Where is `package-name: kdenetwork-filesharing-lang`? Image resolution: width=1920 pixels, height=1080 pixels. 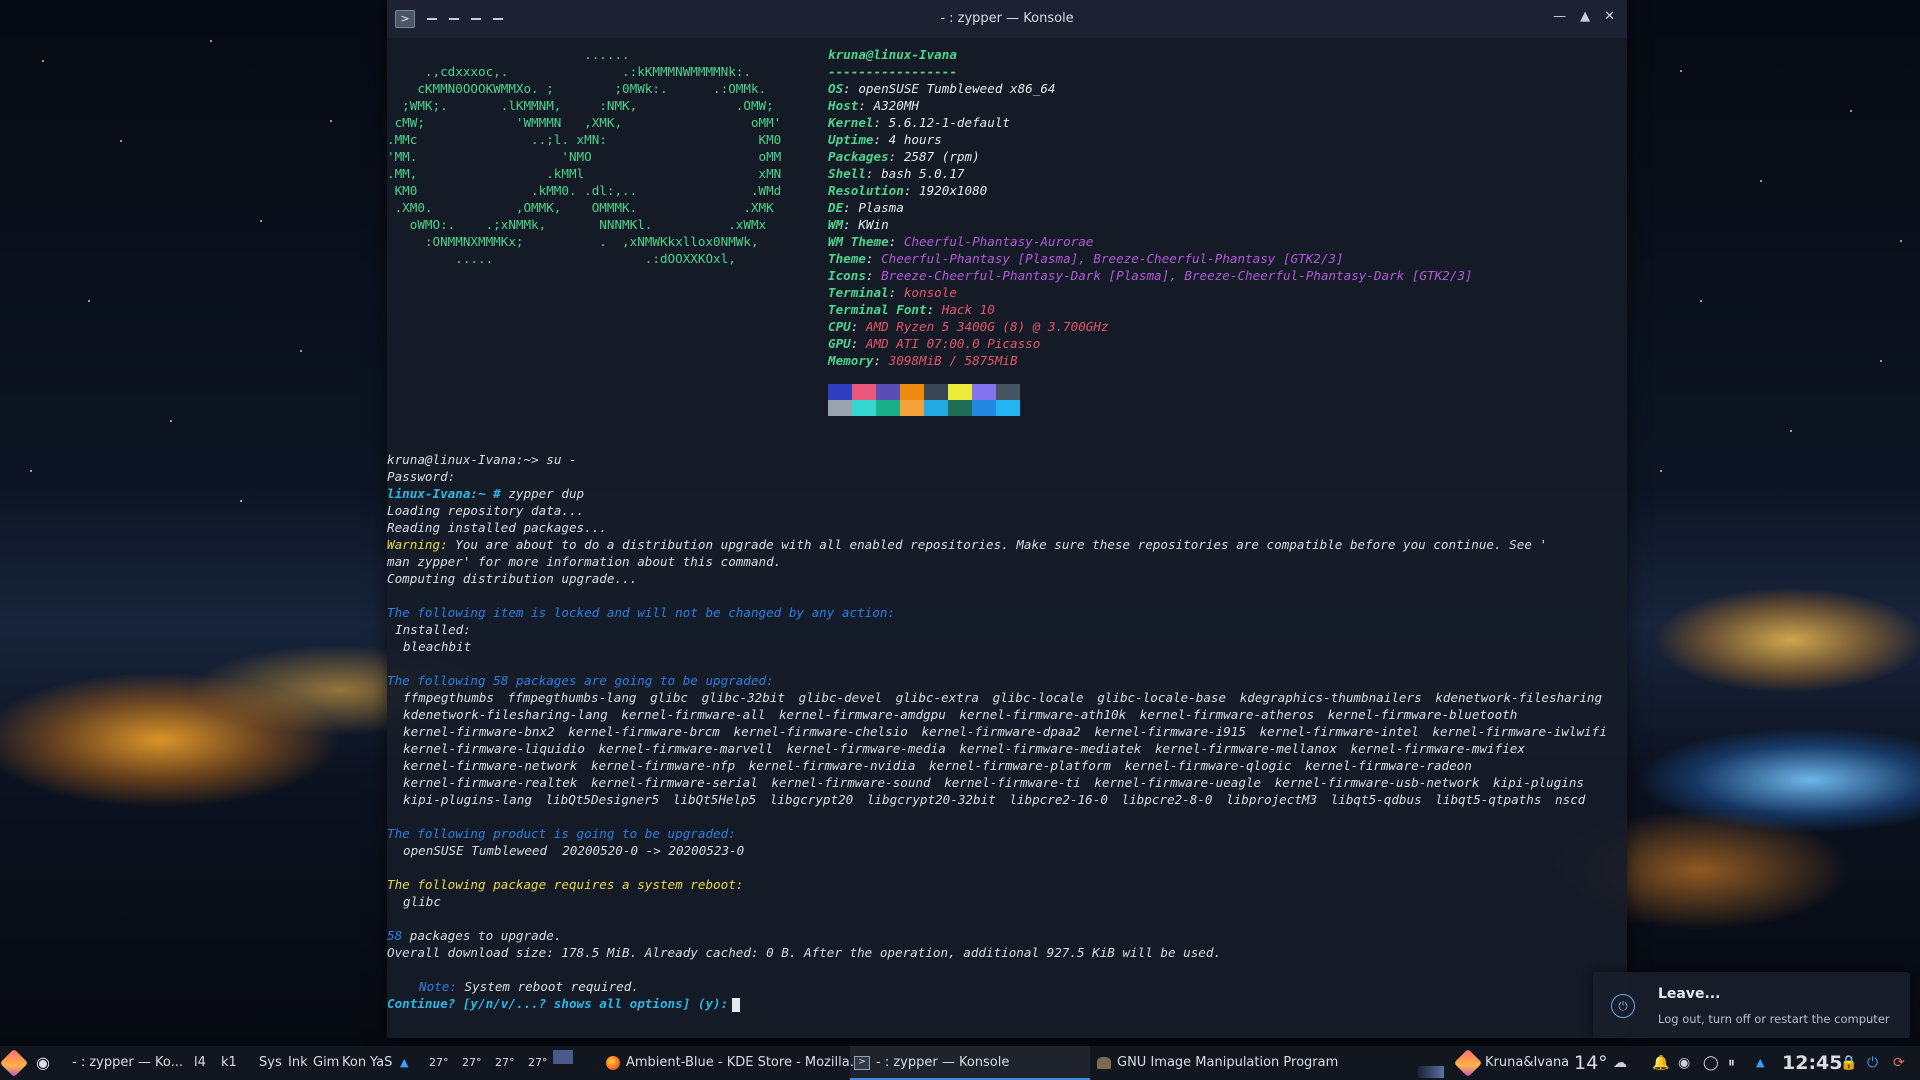 package-name: kdenetwork-filesharing-lang is located at coordinates (505, 714).